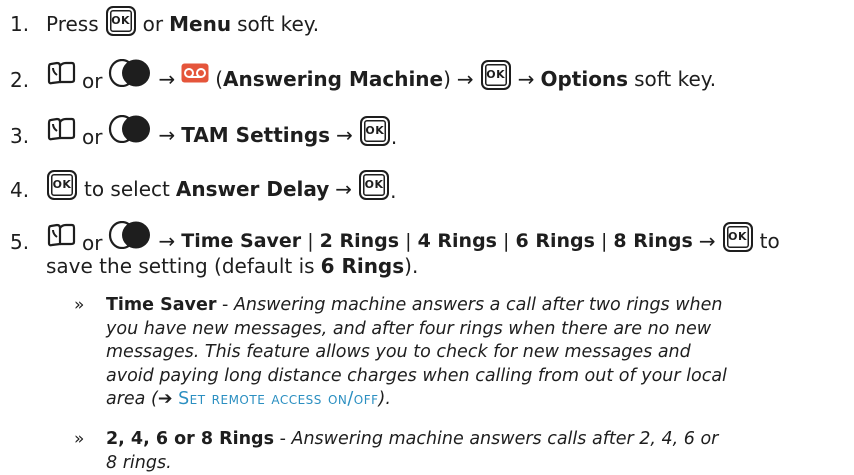 The height and width of the screenshot is (475, 854). I want to click on paren-close: ), so click(447, 79).